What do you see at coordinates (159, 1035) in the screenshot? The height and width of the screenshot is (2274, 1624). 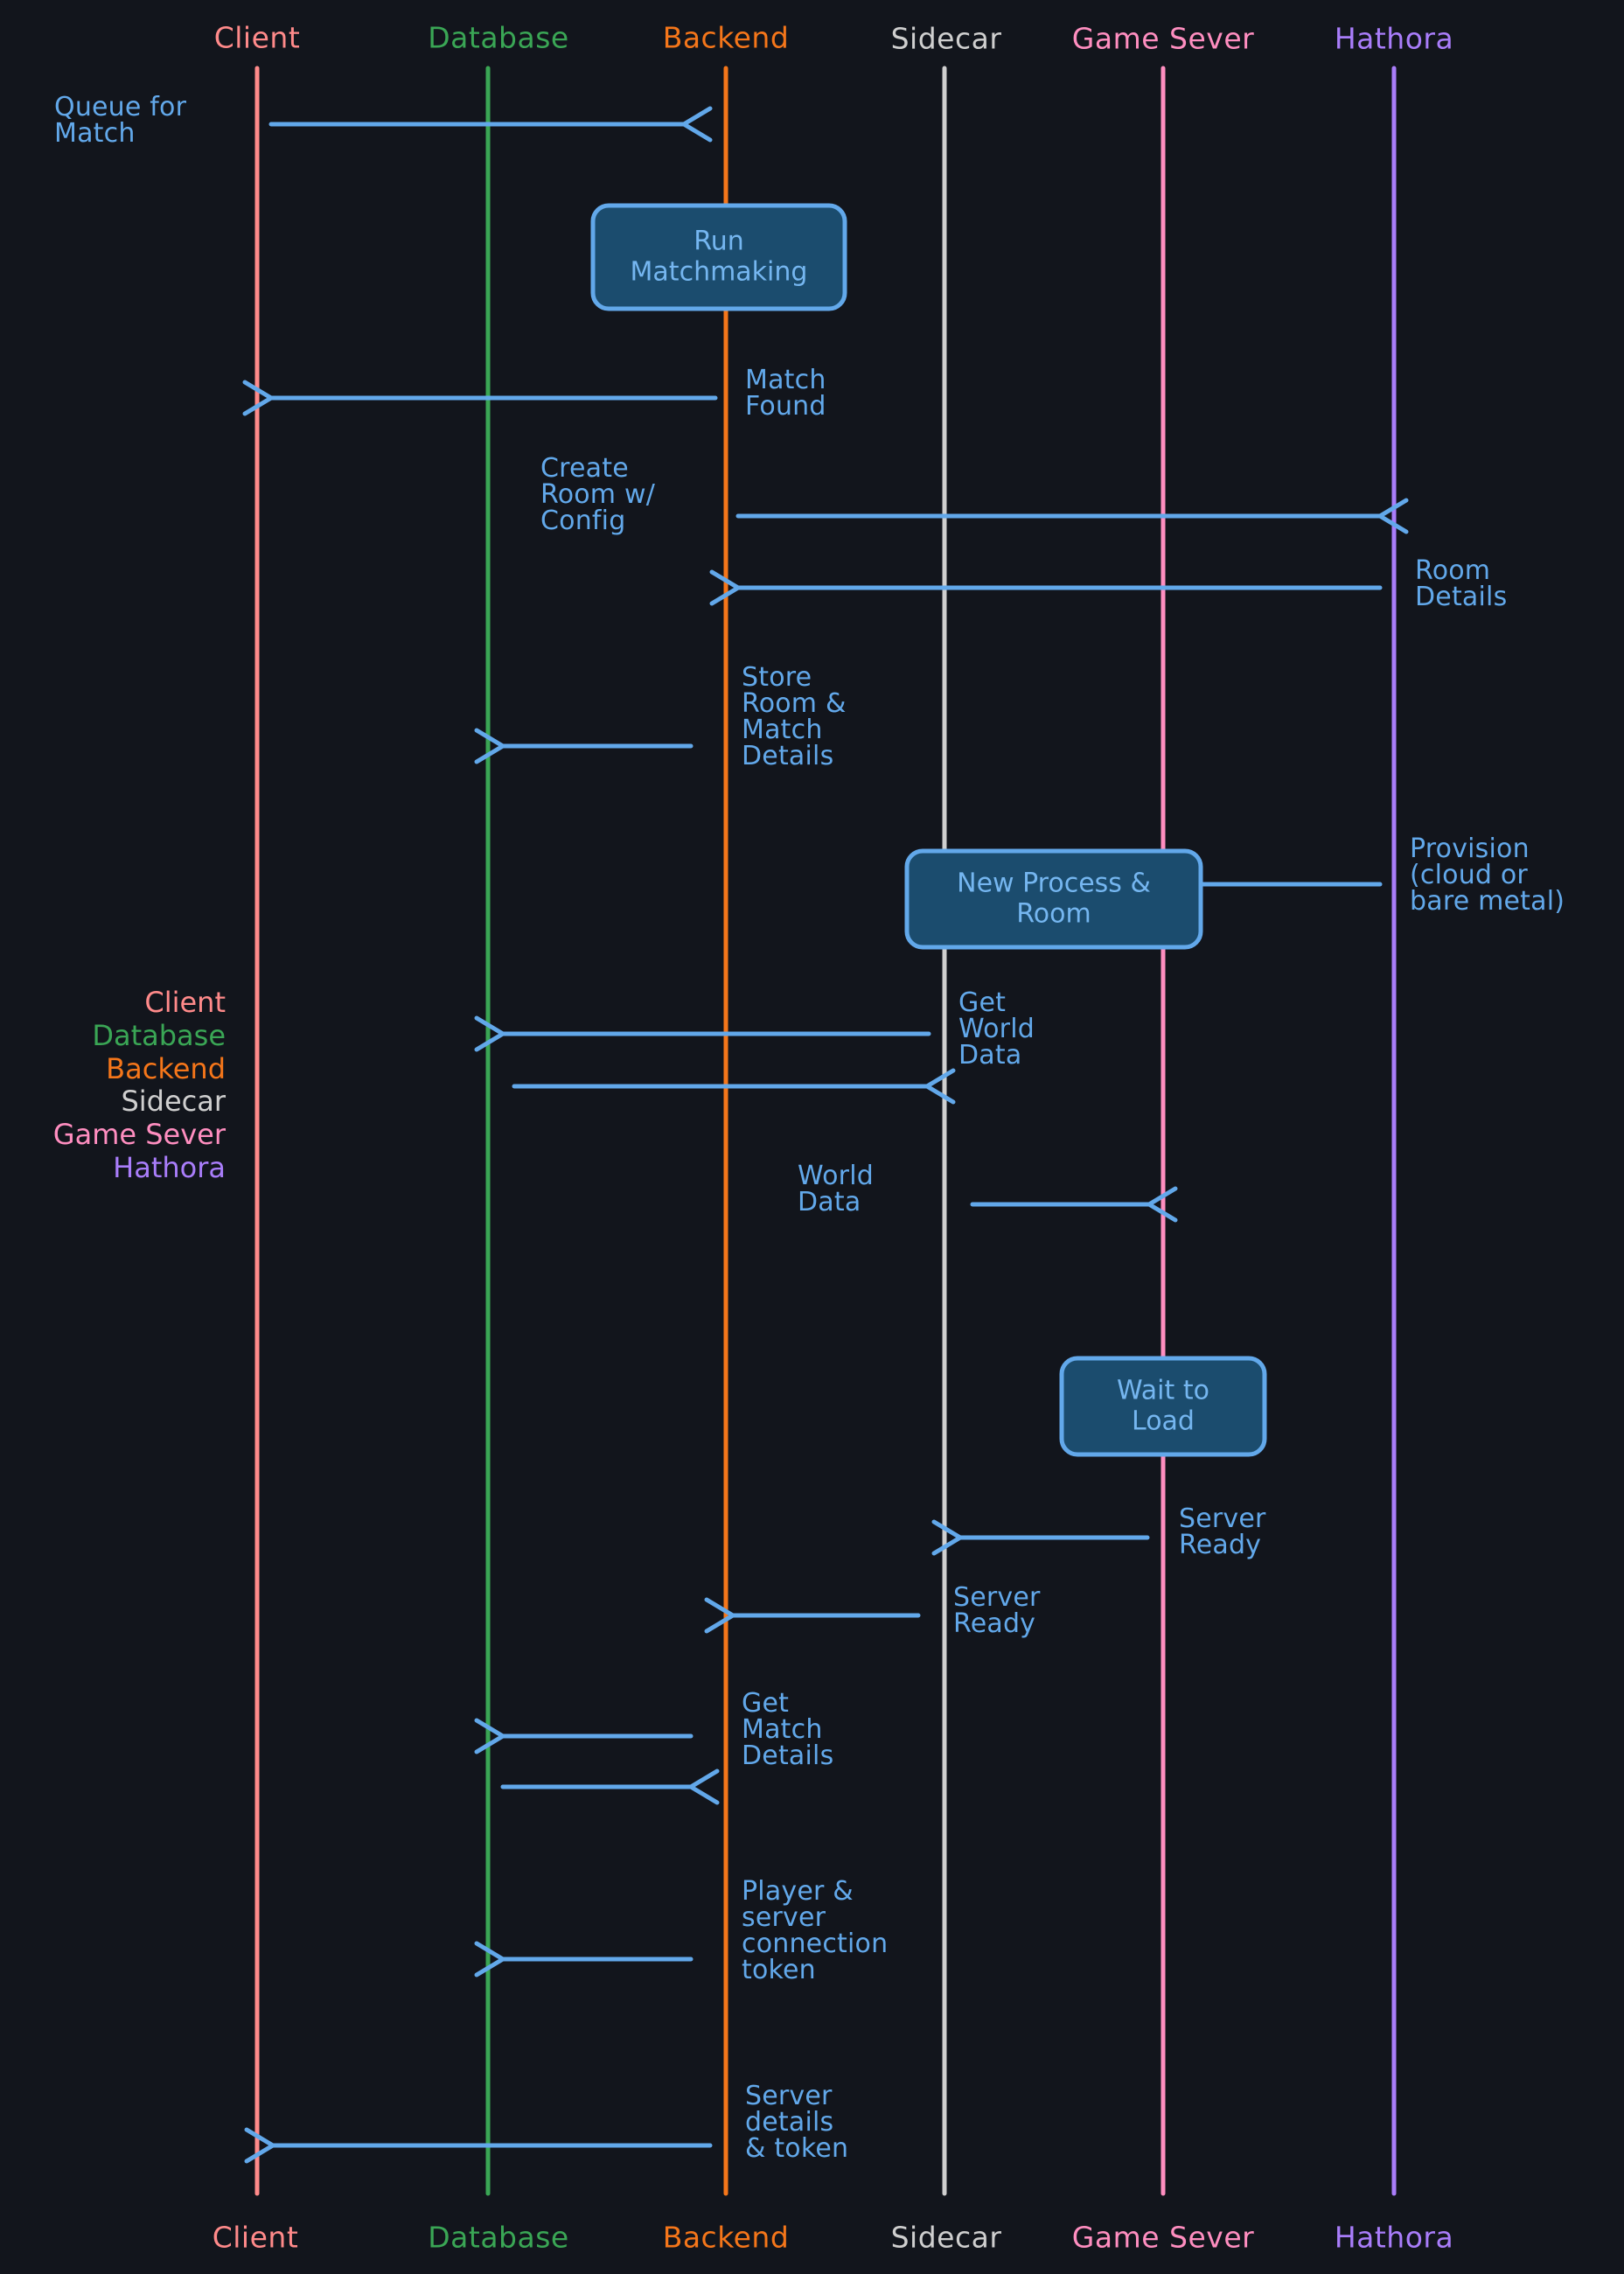 I see `legend-item-database: Database` at bounding box center [159, 1035].